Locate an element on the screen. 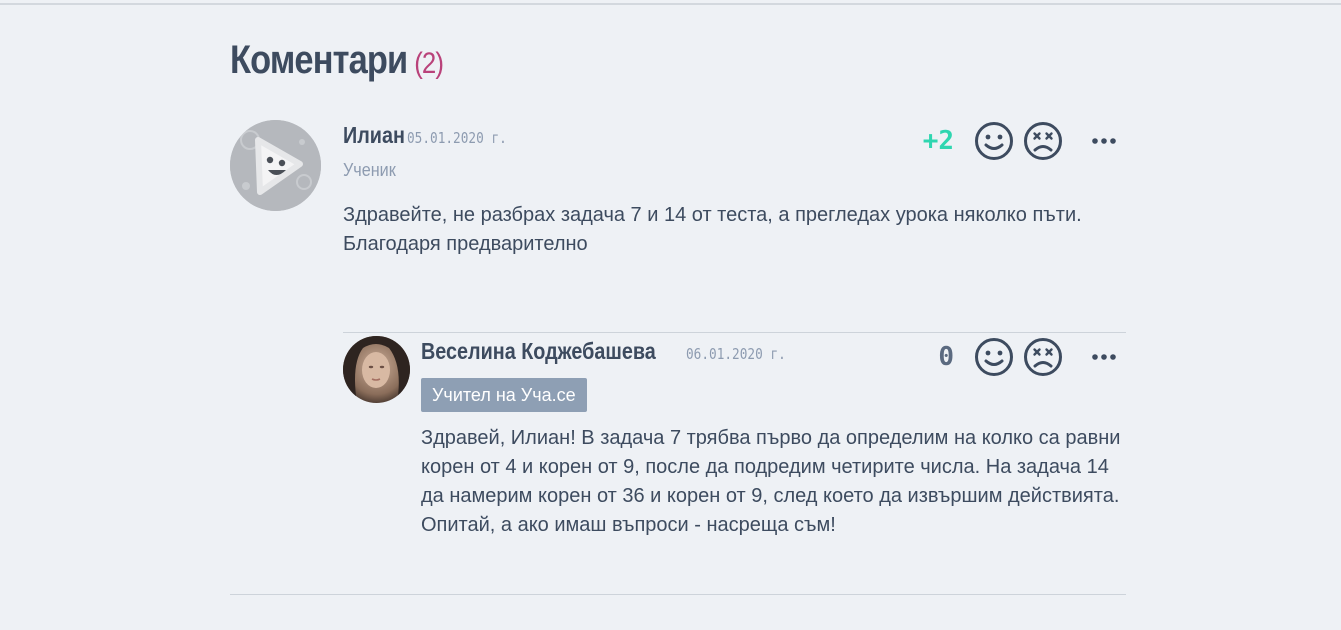 The height and width of the screenshot is (630, 1341). comments-heading: Коментари (2) is located at coordinates (615, 60).